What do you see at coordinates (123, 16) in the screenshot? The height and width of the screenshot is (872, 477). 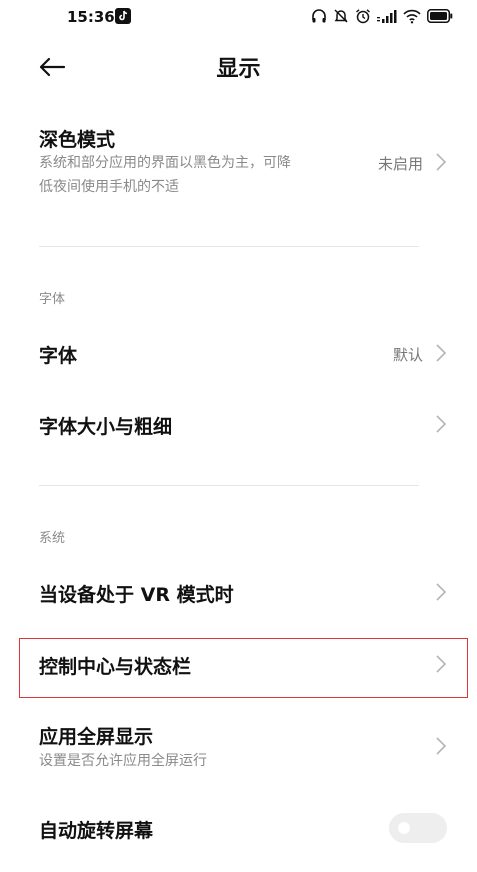 I see `tiktok-notification-icon` at bounding box center [123, 16].